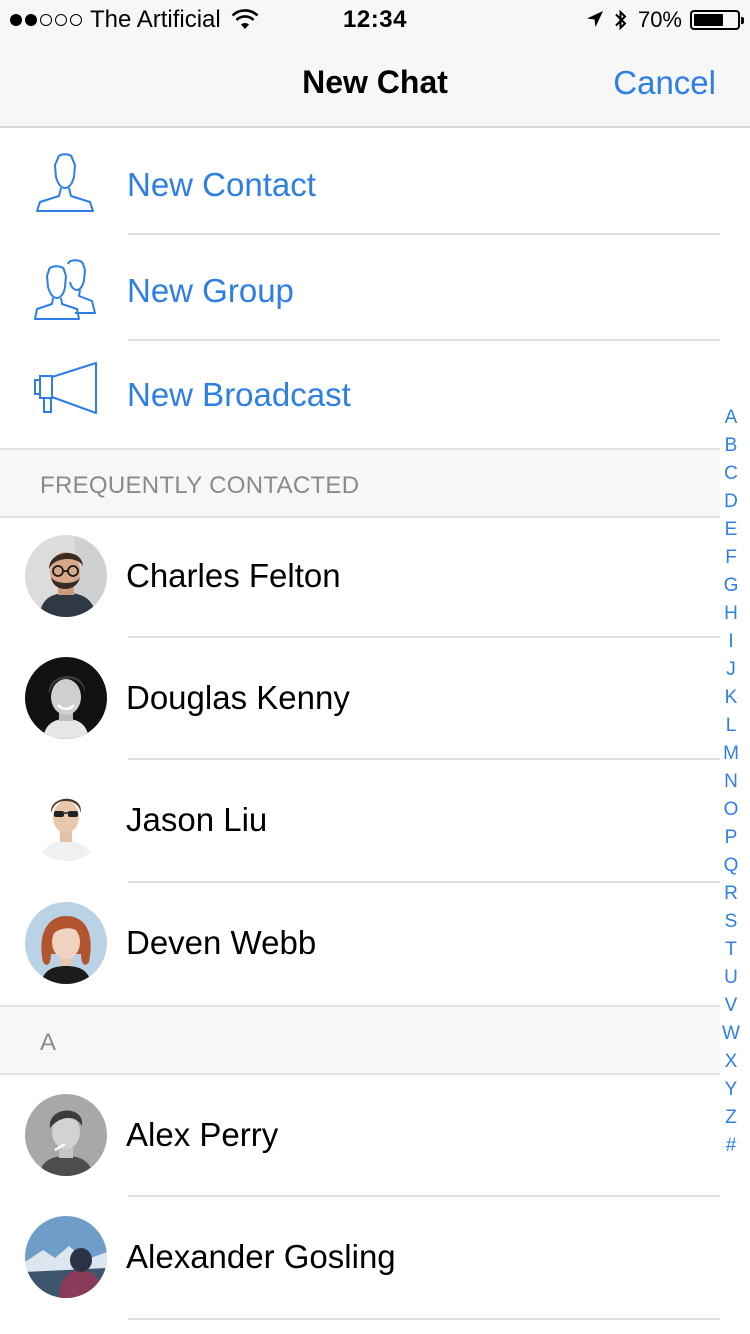  I want to click on index-letter: N, so click(731, 782).